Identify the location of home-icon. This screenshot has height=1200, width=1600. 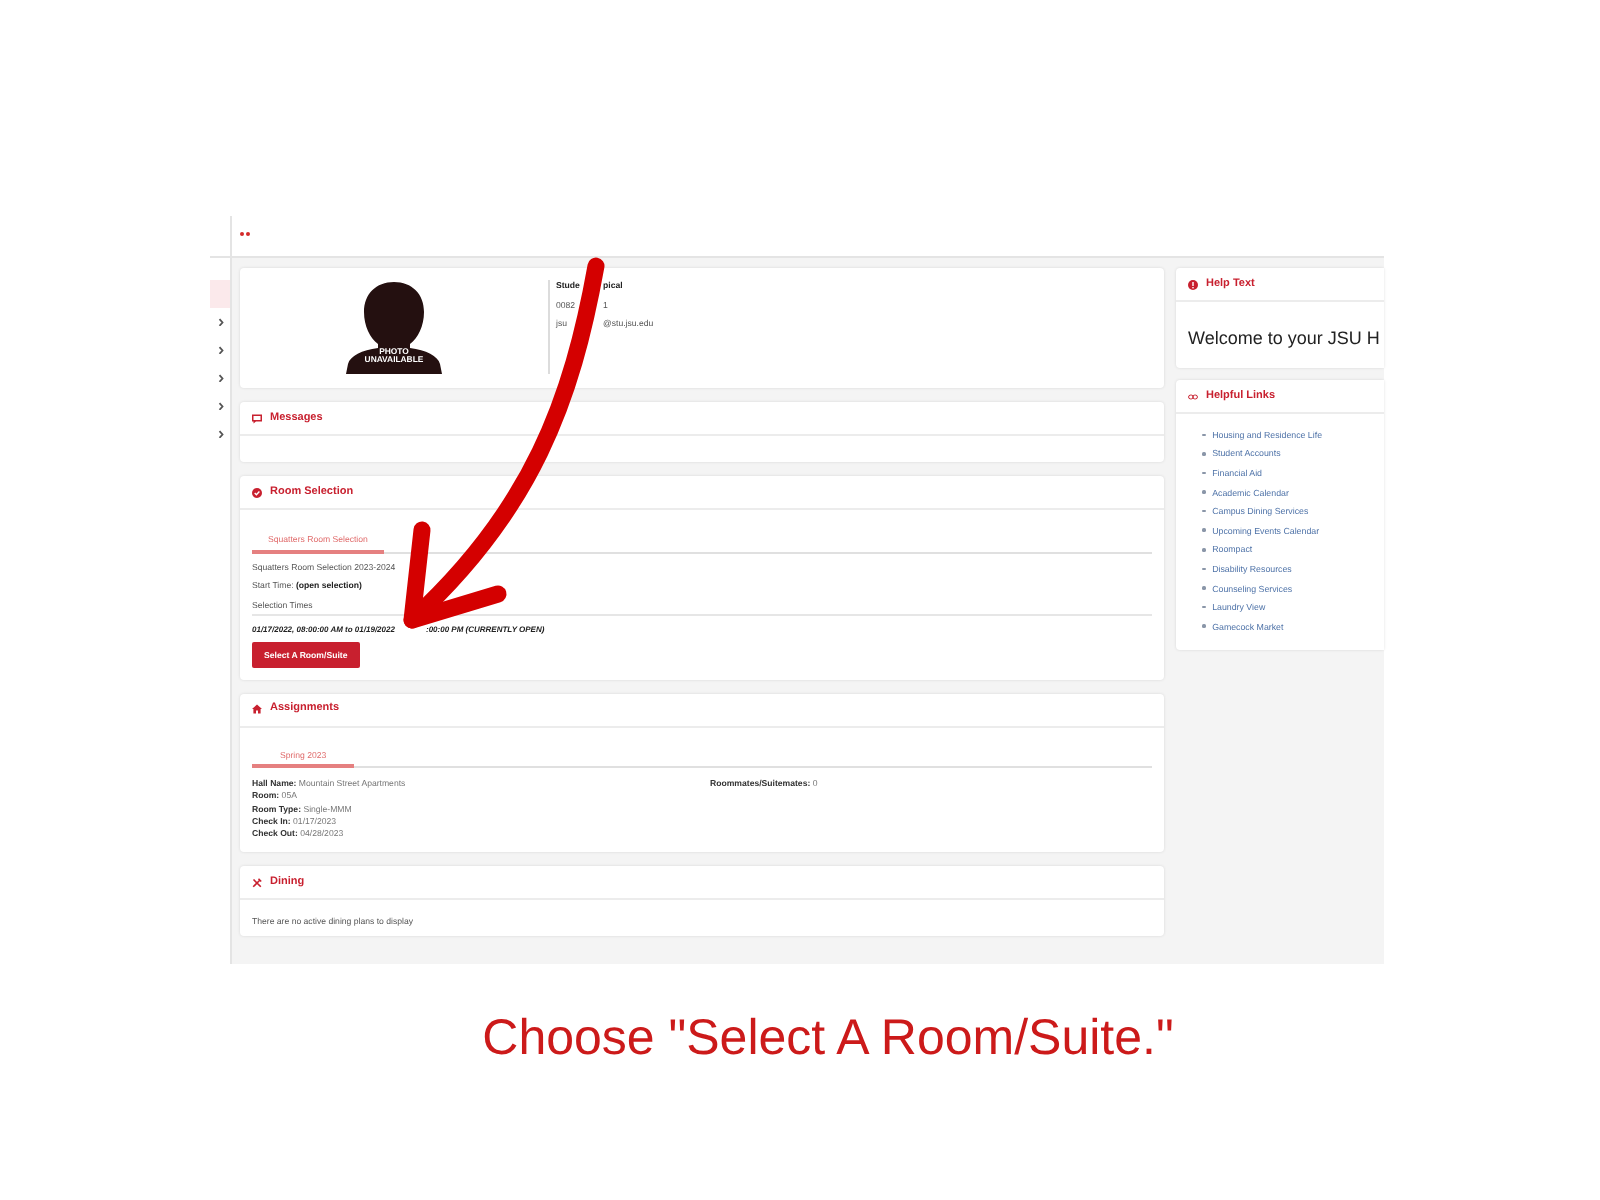
(257, 709).